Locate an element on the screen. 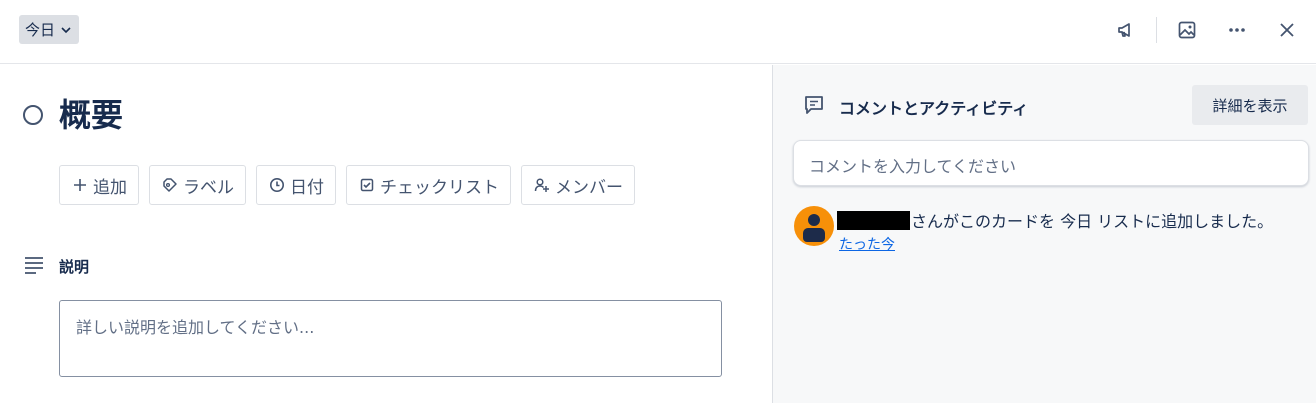  card-title: 概要 is located at coordinates (91, 115).